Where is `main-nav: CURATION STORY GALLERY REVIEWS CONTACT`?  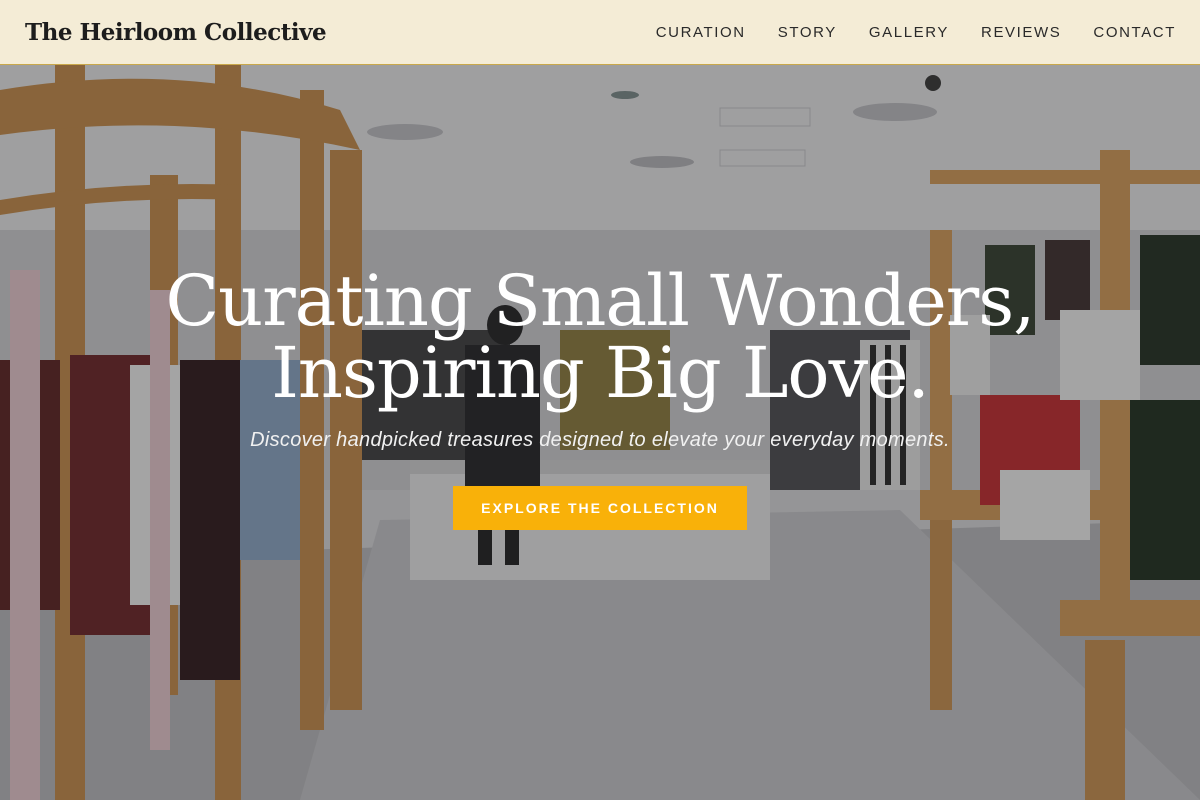
main-nav: CURATION STORY GALLERY REVIEWS CONTACT is located at coordinates (900, 32).